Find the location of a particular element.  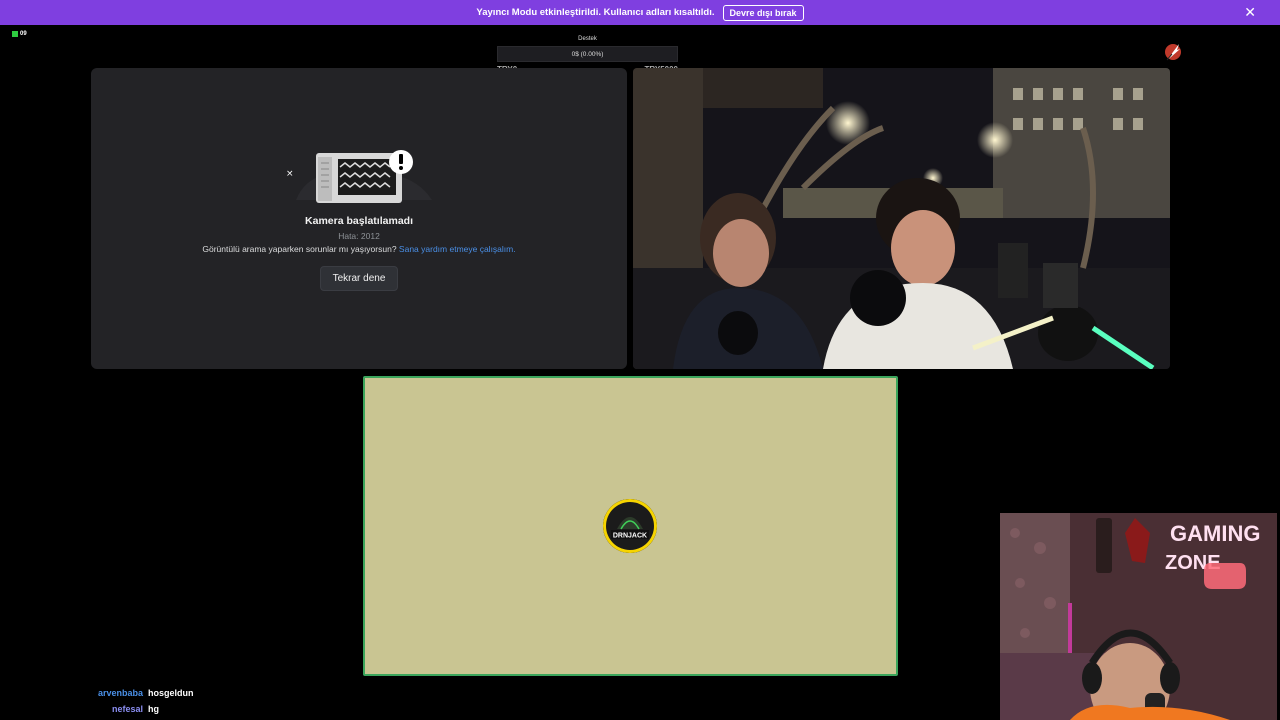

live-badge-text: 09 is located at coordinates (23, 34).